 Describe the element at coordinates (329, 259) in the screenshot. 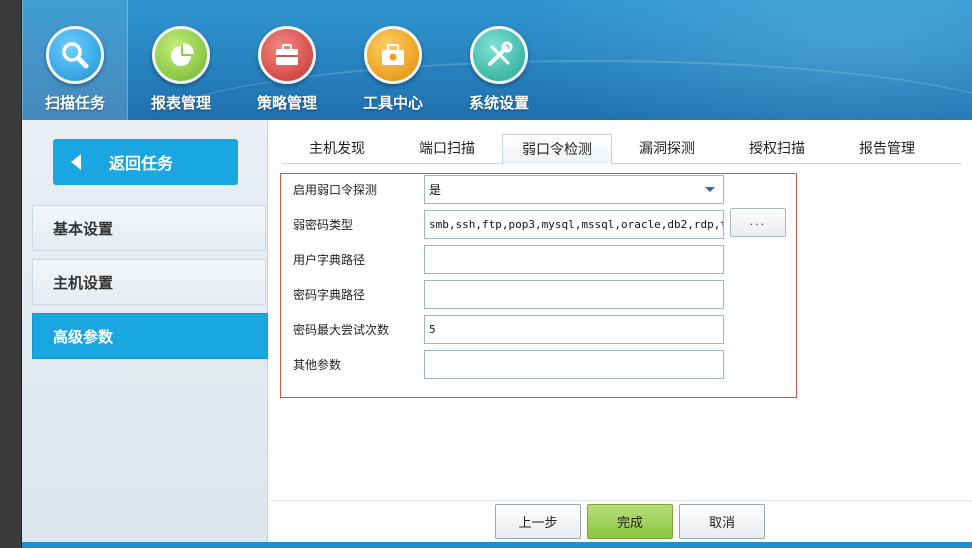

I see `user-dict-label: 用户字典路径` at that location.